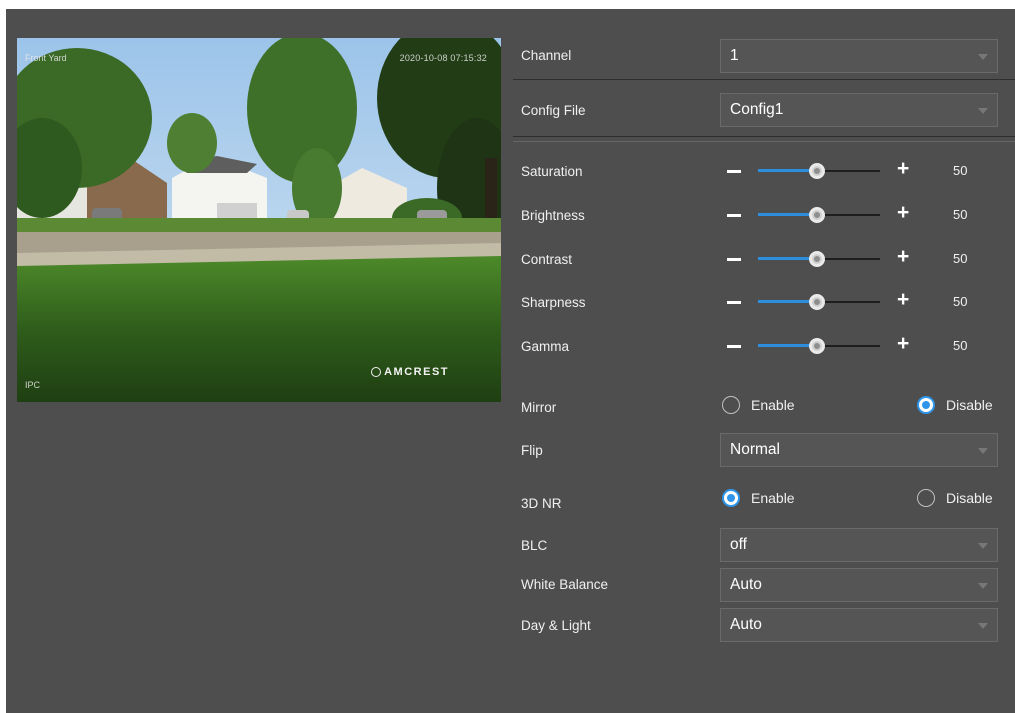 Image resolution: width=1015 pixels, height=713 pixels. What do you see at coordinates (553, 215) in the screenshot?
I see `brightness-label: Brightness` at bounding box center [553, 215].